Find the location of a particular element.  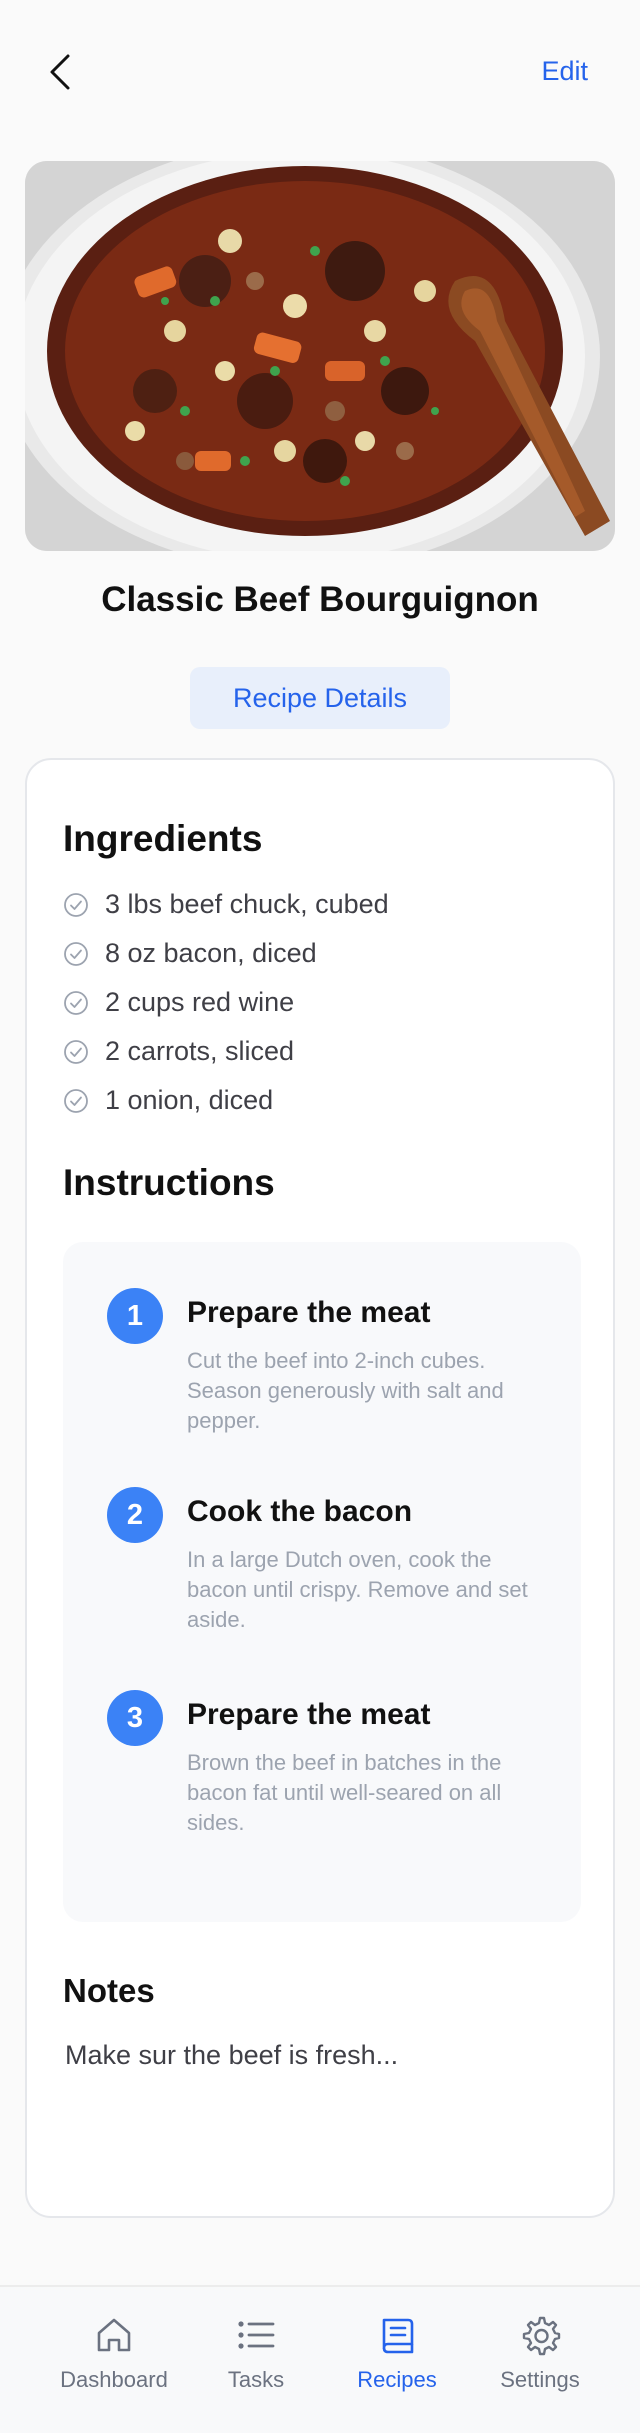

tab-tasks: Tasks is located at coordinates (256, 2360).